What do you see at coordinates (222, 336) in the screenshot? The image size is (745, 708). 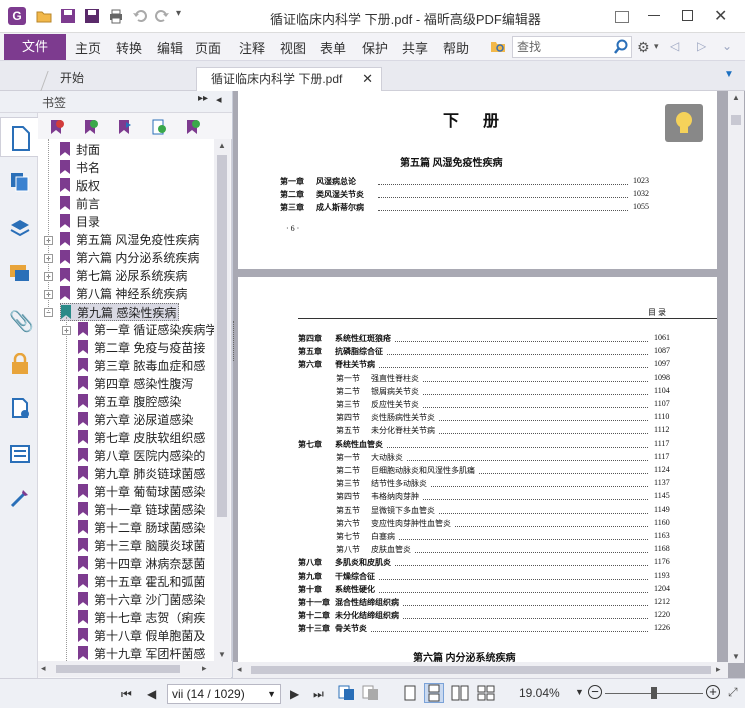 I see `scrollbar-thumb` at bounding box center [222, 336].